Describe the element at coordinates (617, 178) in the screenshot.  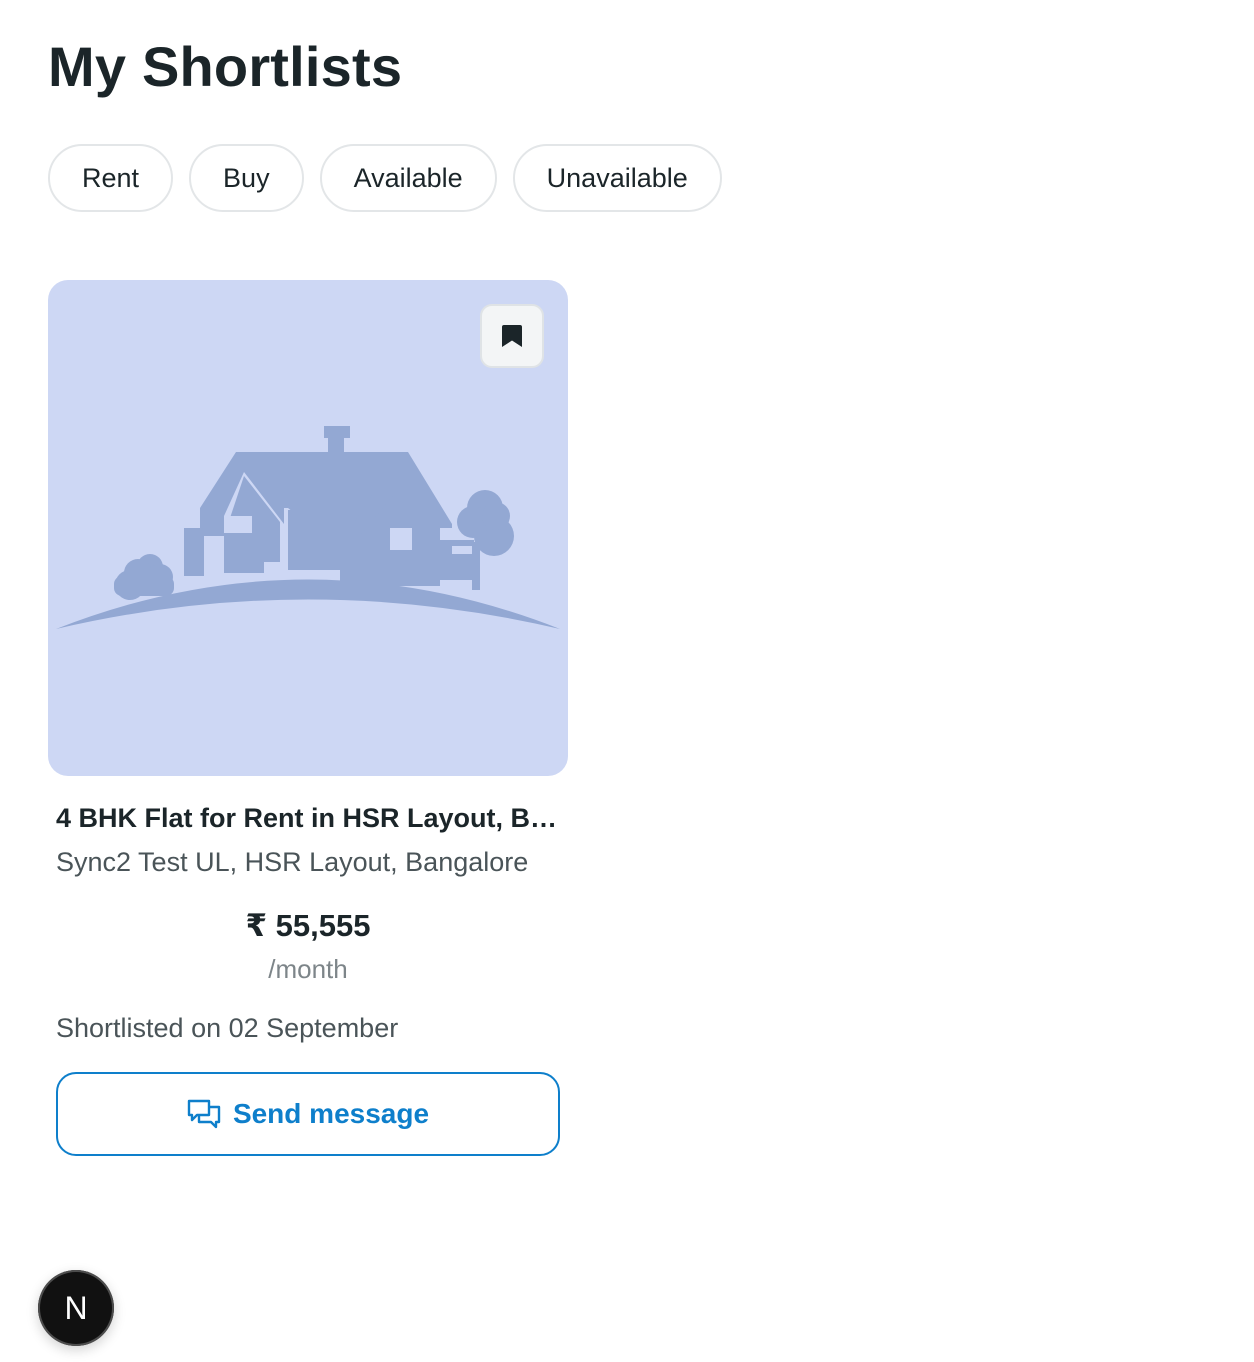
I see `filter-chip-unavailable: Unavailable` at that location.